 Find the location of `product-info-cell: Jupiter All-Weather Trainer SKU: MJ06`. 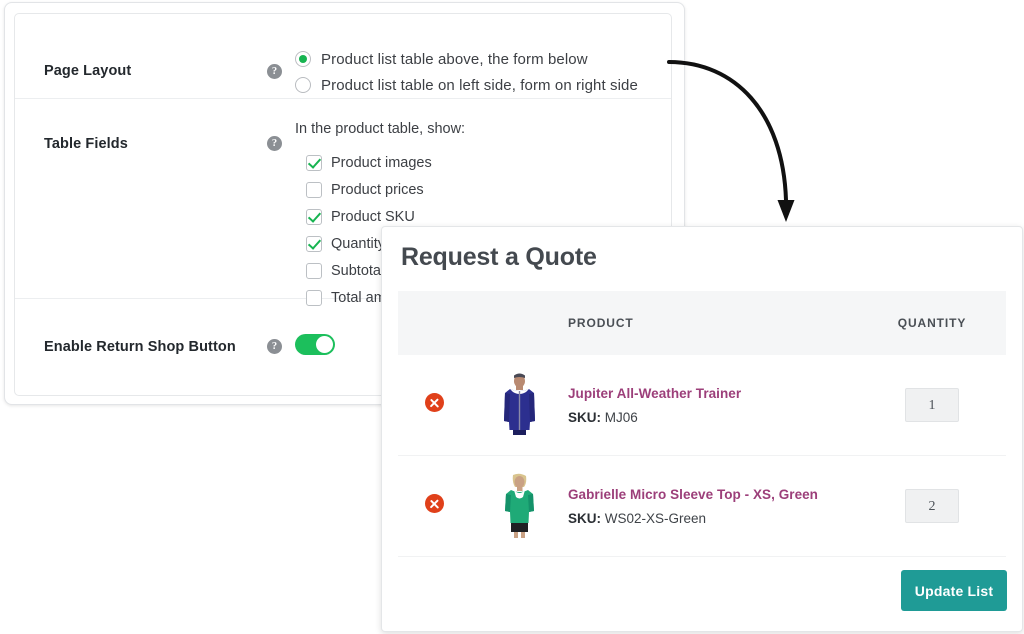

product-info-cell: Jupiter All-Weather Trainer SKU: MJ06 is located at coordinates (713, 405).